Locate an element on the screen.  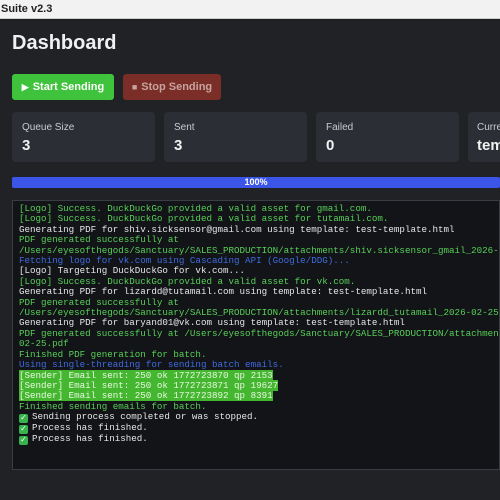
stop-sending-button: ■ Stop Sending is located at coordinates (172, 87).